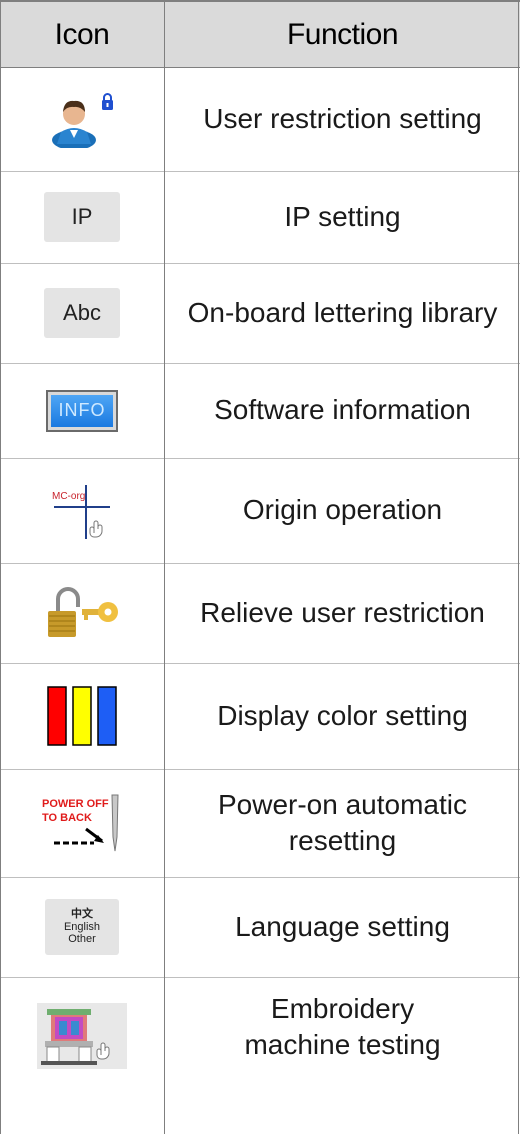  I want to click on header-icon-cell: Icon, so click(82, 34).